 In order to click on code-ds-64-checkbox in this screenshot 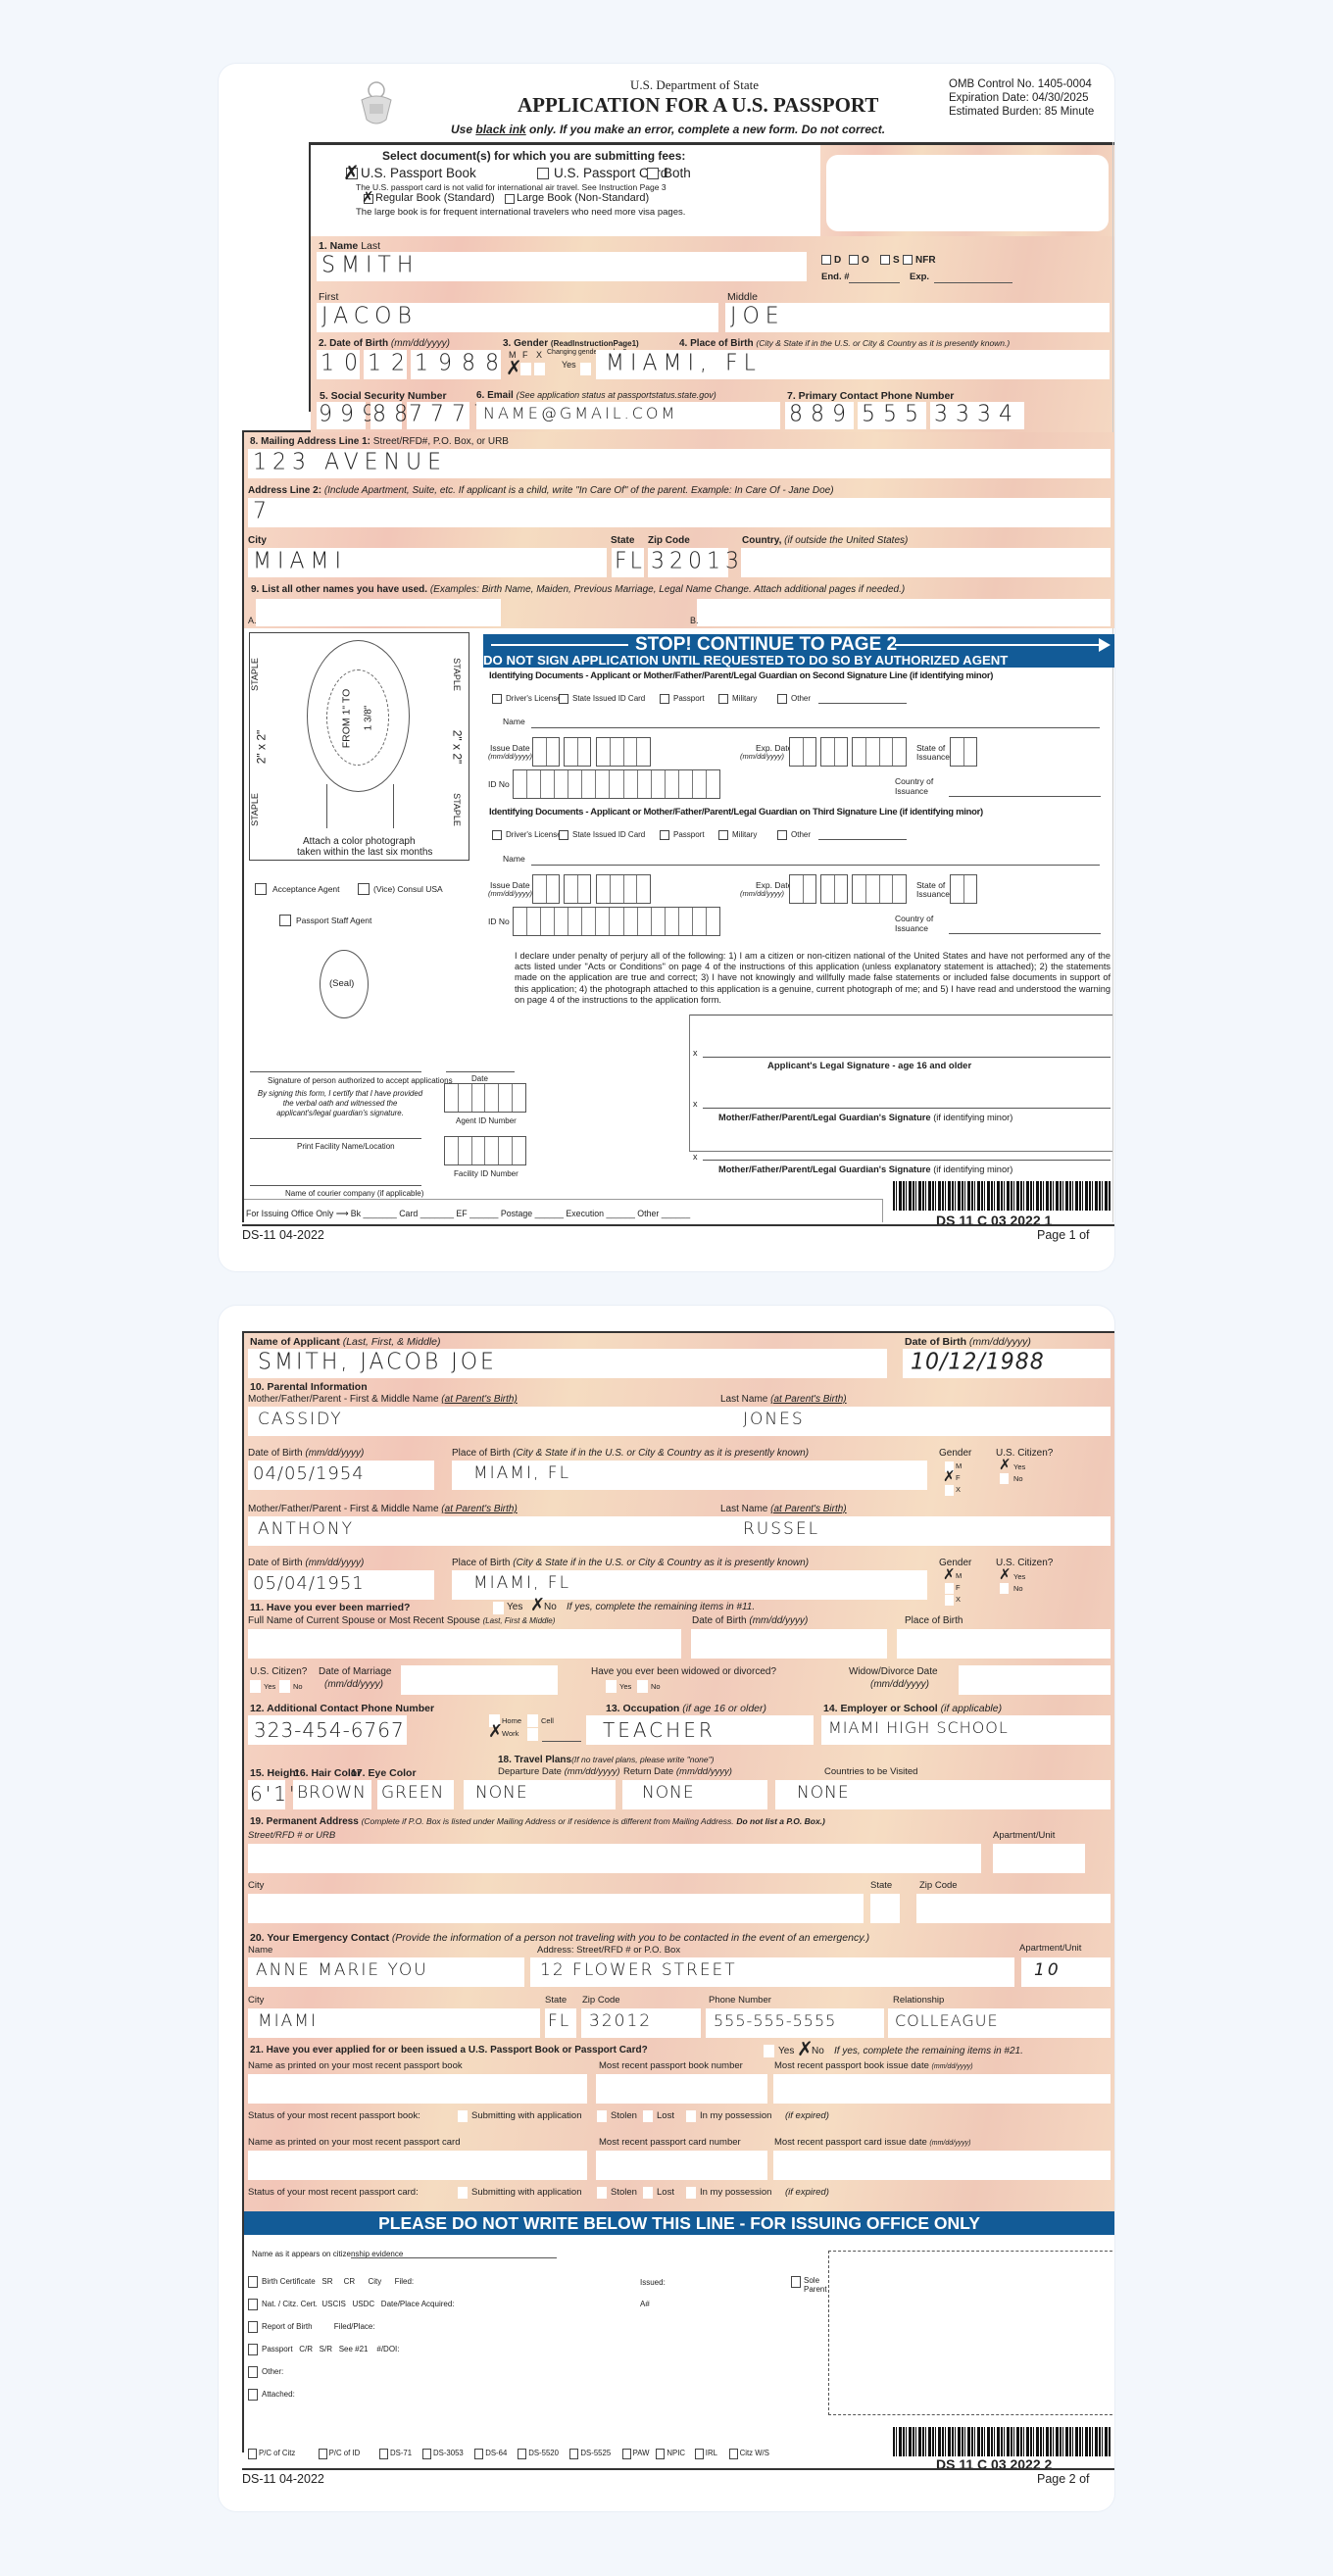, I will do `click(479, 2454)`.